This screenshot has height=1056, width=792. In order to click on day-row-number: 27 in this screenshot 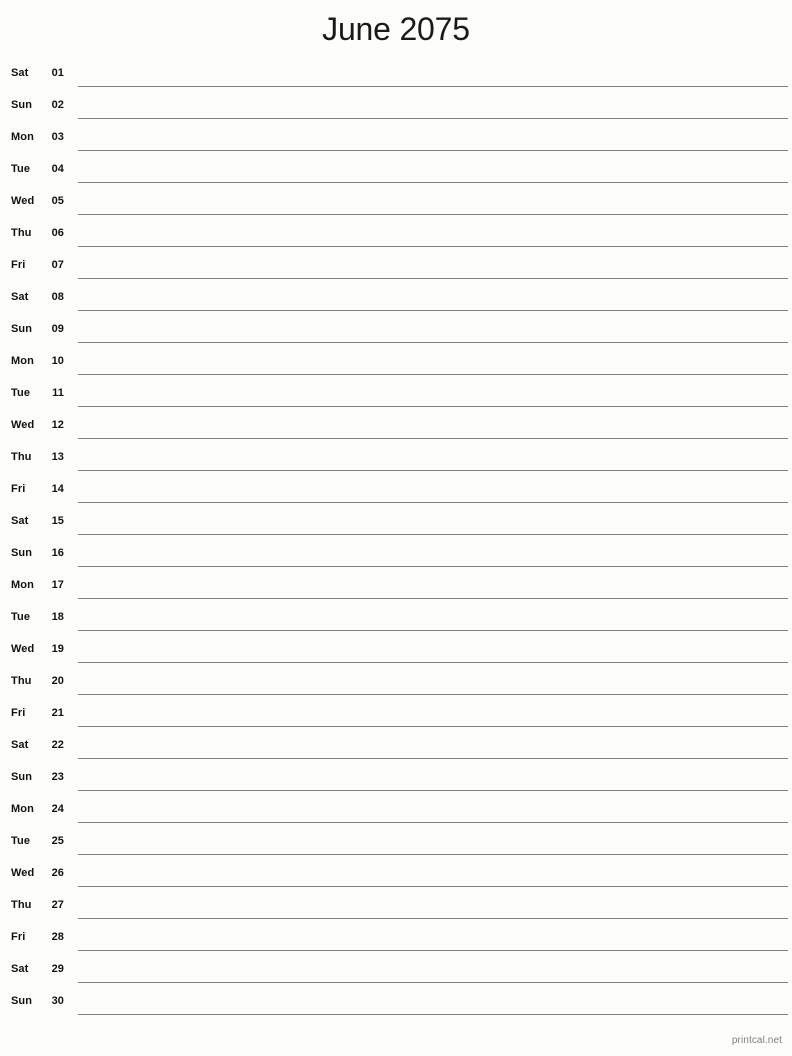, I will do `click(57, 905)`.